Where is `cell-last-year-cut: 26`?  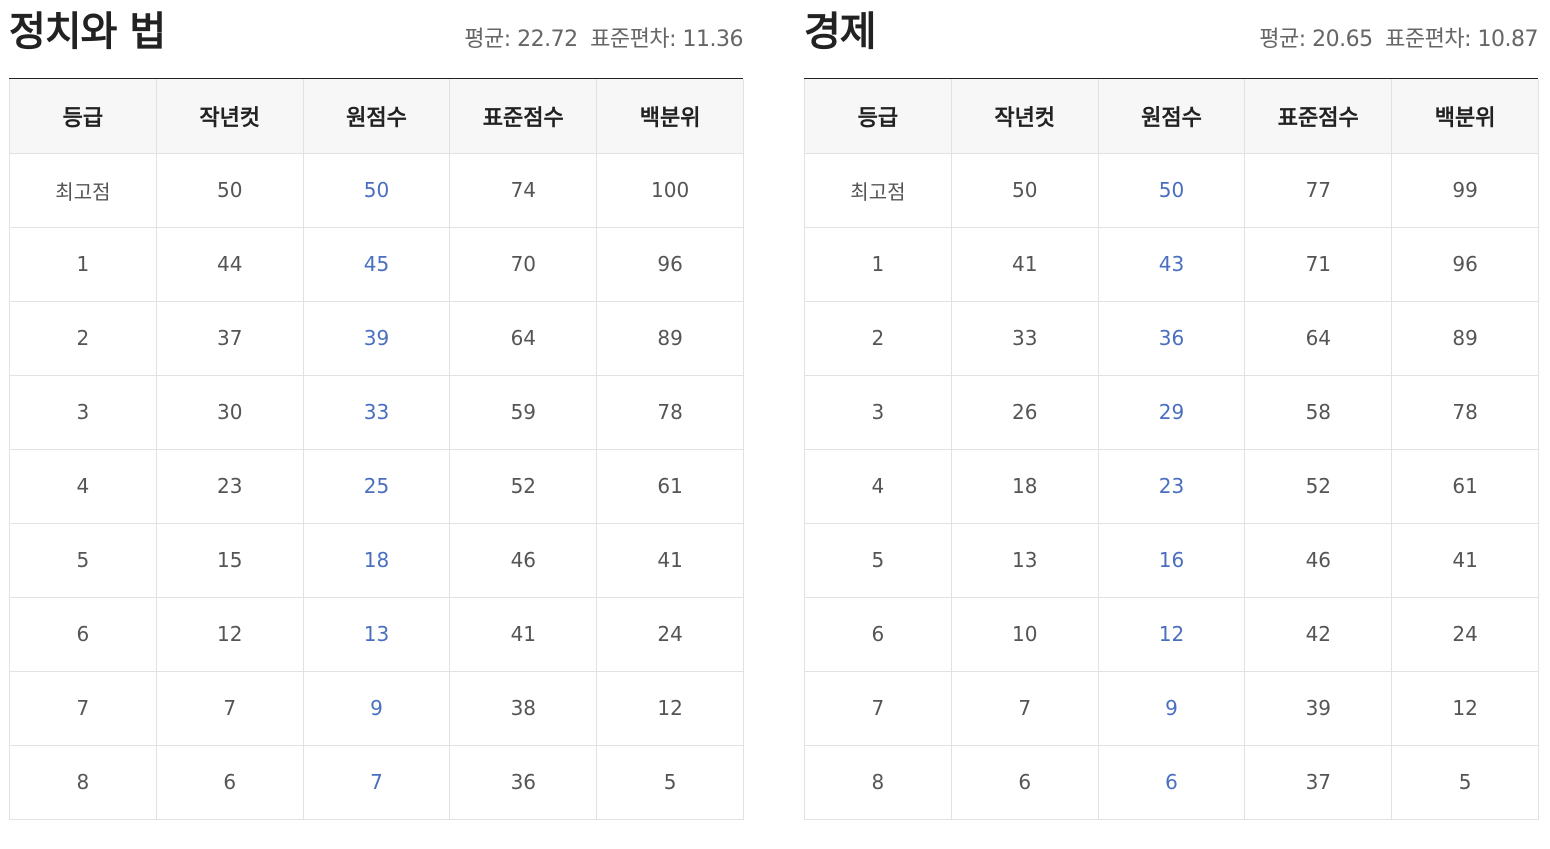 cell-last-year-cut: 26 is located at coordinates (1024, 412).